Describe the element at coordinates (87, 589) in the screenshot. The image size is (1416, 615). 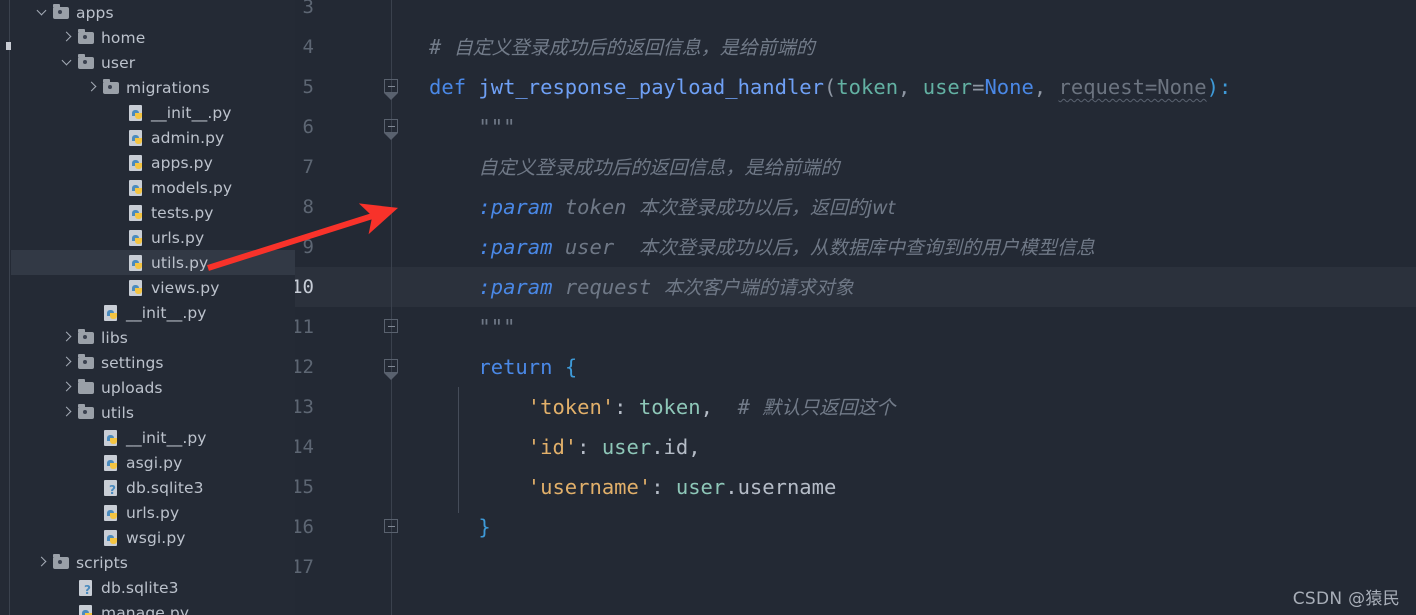
I see `question-mark-glyph: ?` at that location.